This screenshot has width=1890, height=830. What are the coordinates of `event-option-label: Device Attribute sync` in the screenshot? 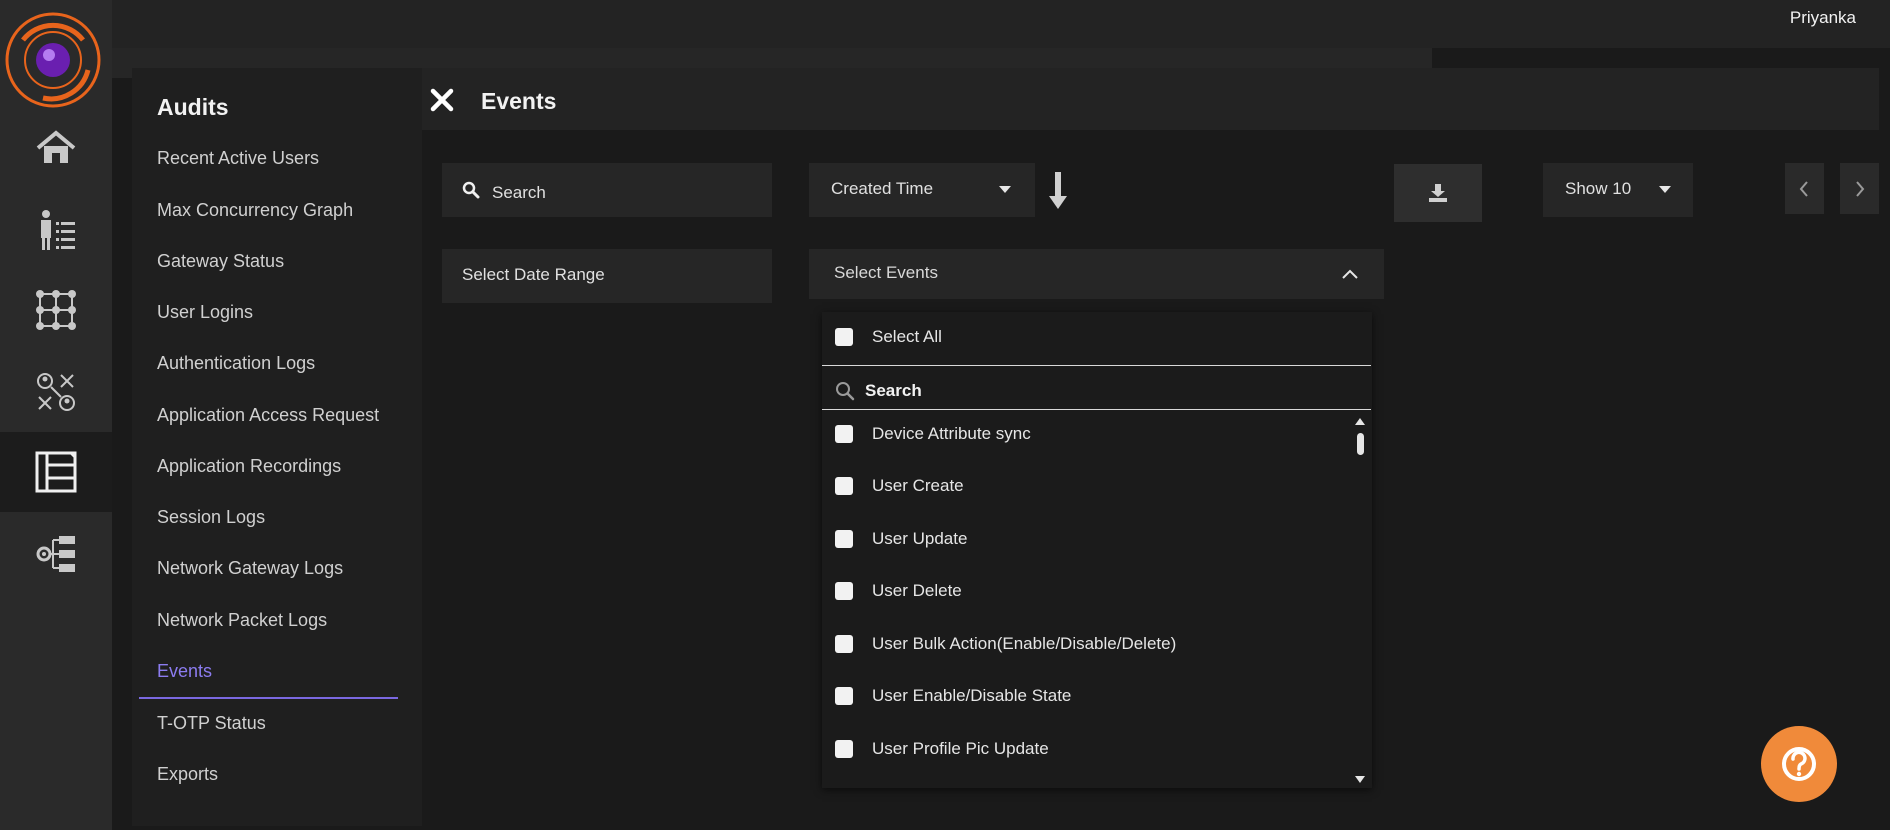 It's located at (951, 433).